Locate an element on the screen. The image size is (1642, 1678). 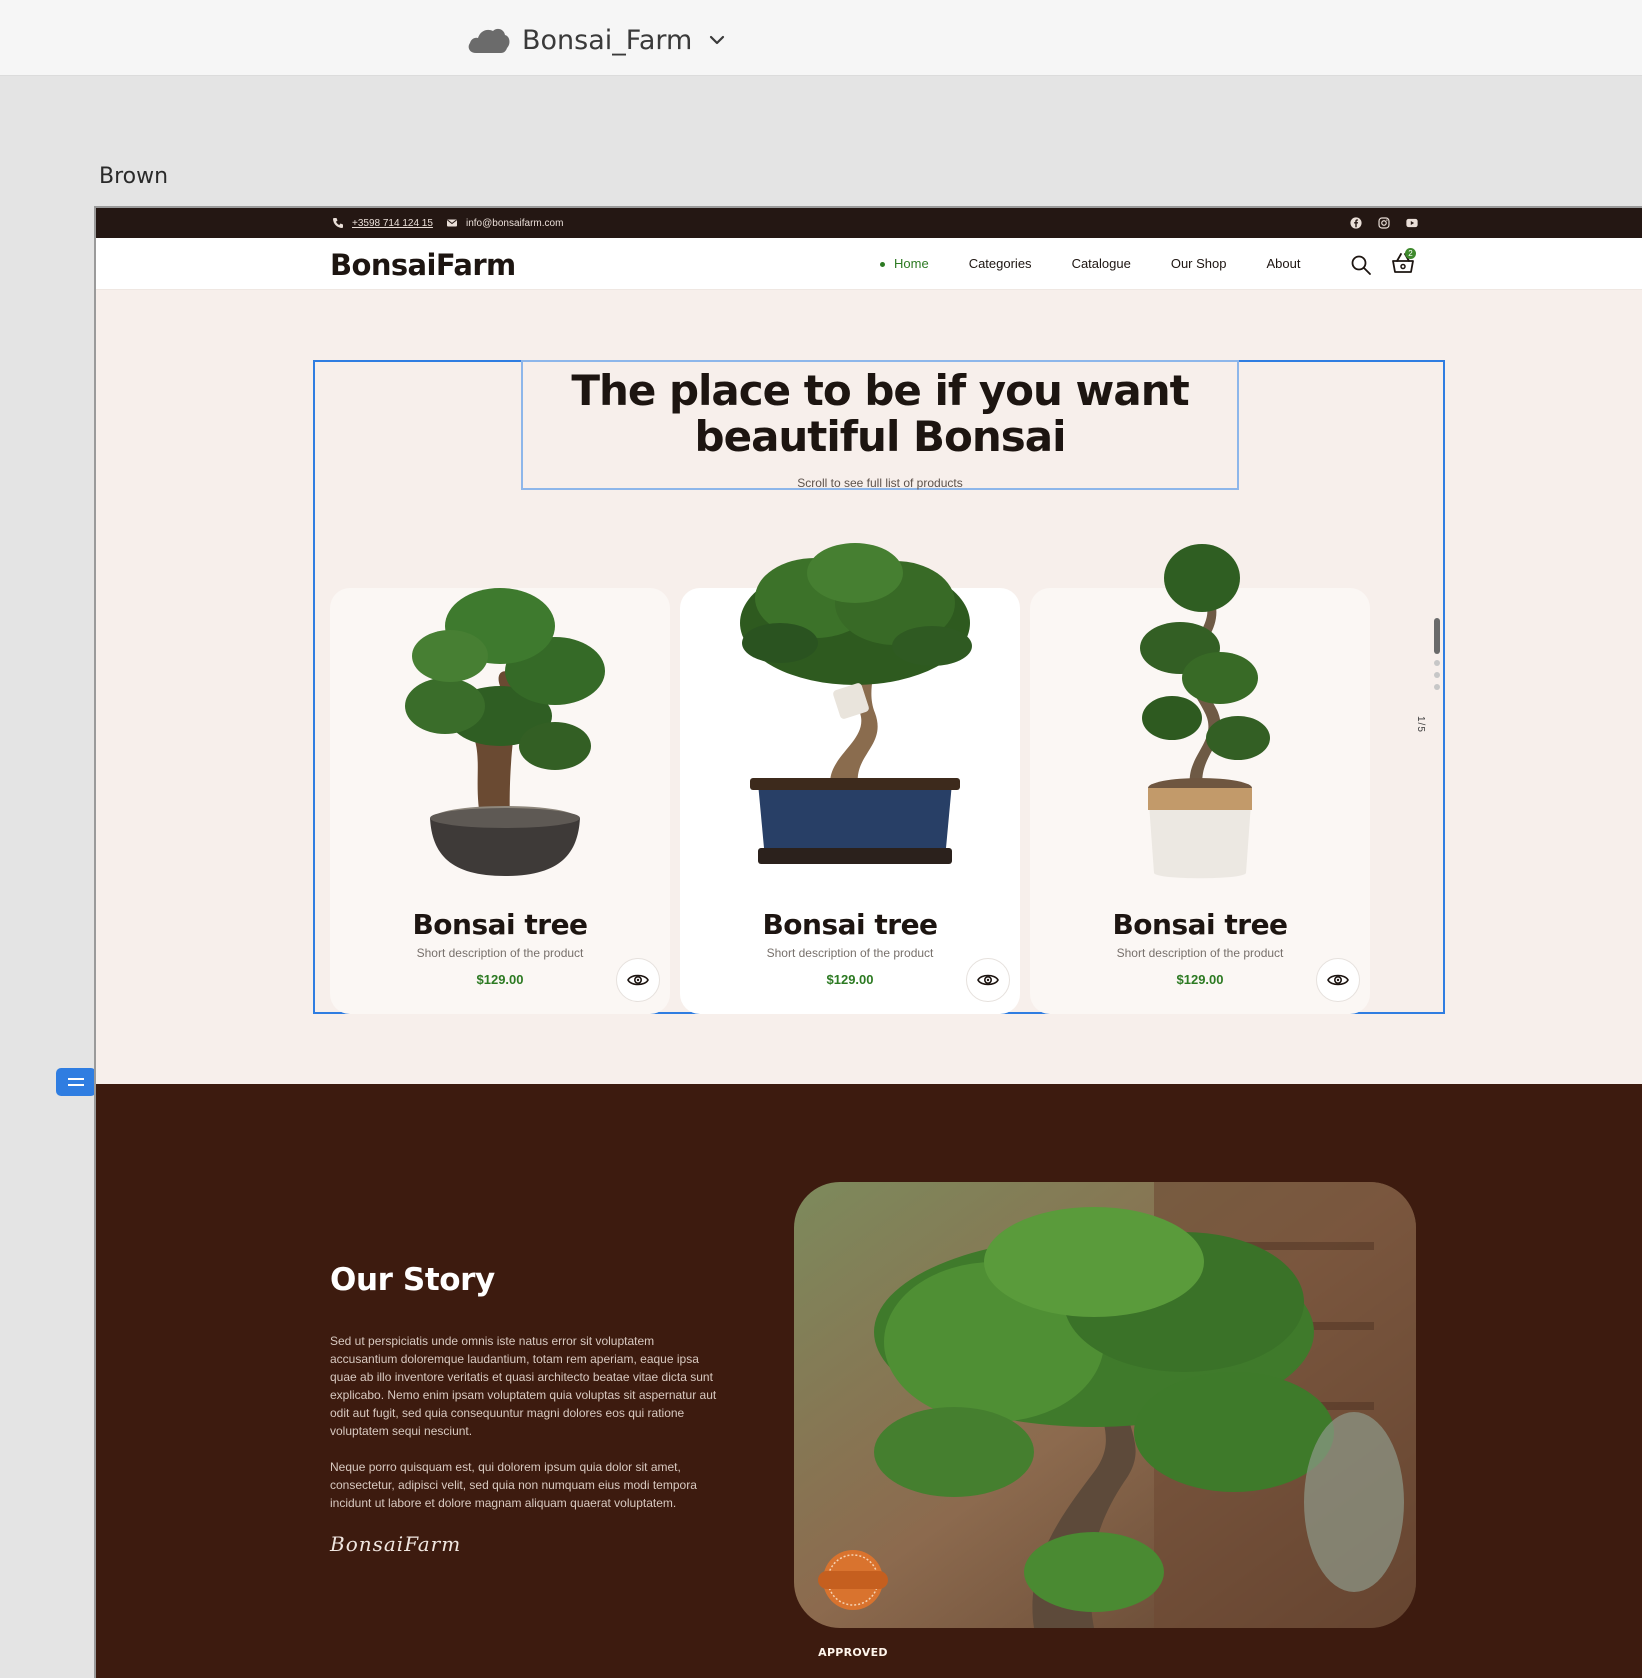
signature: BonsaiFarm is located at coordinates (396, 1544).